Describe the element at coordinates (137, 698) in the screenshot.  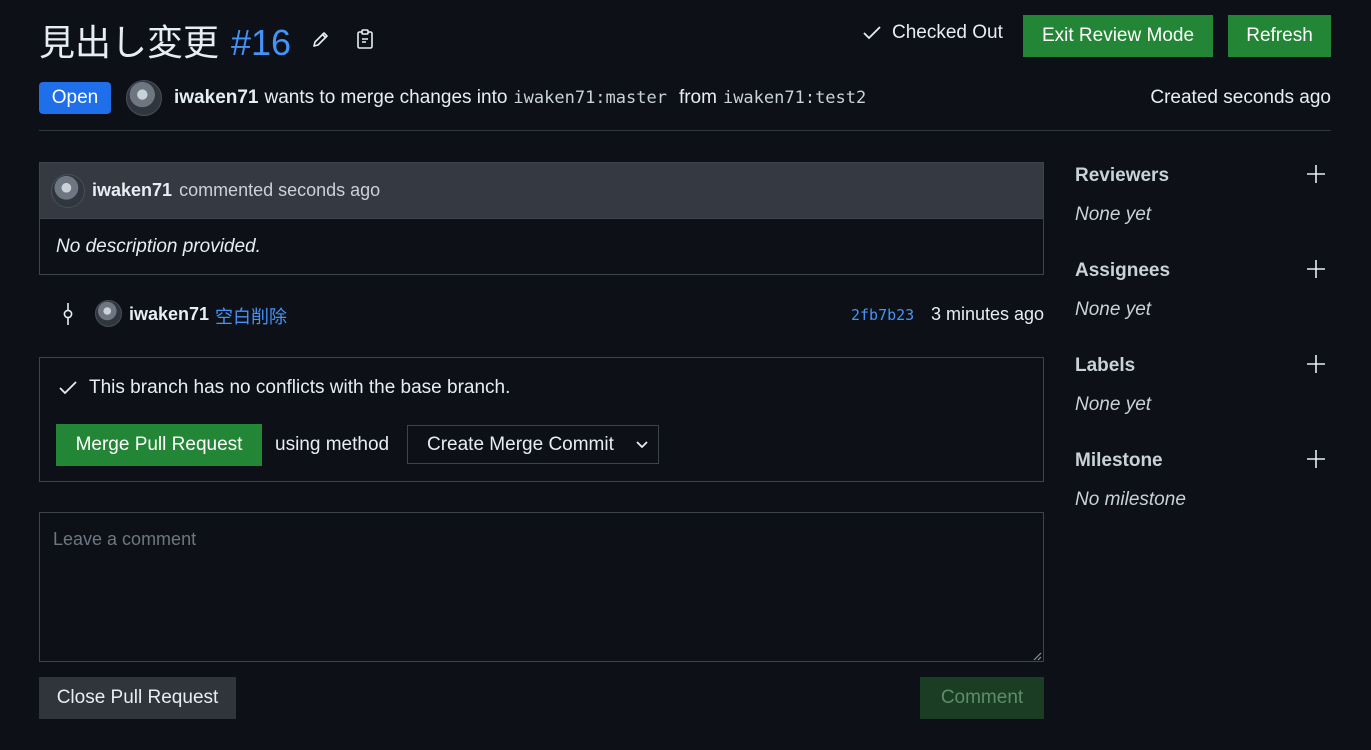
I see `close-pull-request-button: Close Pull Request` at that location.